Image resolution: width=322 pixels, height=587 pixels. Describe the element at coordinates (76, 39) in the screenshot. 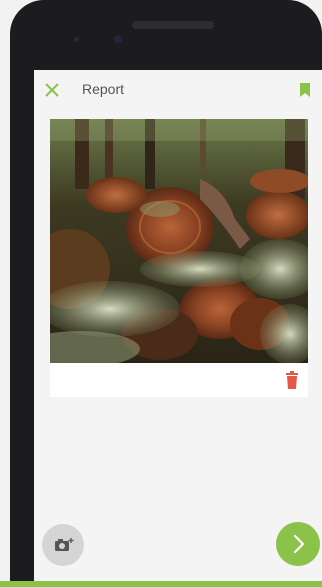

I see `proximity-sensor` at that location.